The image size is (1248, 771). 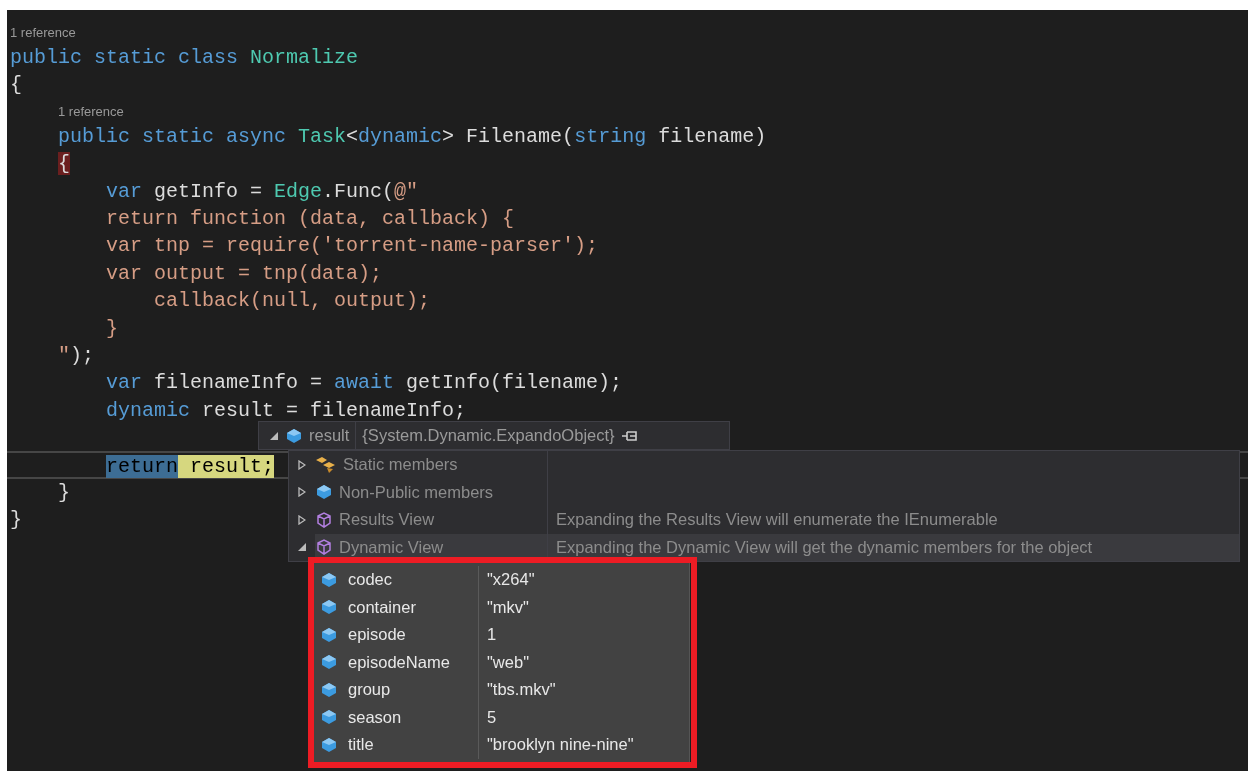 What do you see at coordinates (510, 580) in the screenshot?
I see `property-value: "x264"` at bounding box center [510, 580].